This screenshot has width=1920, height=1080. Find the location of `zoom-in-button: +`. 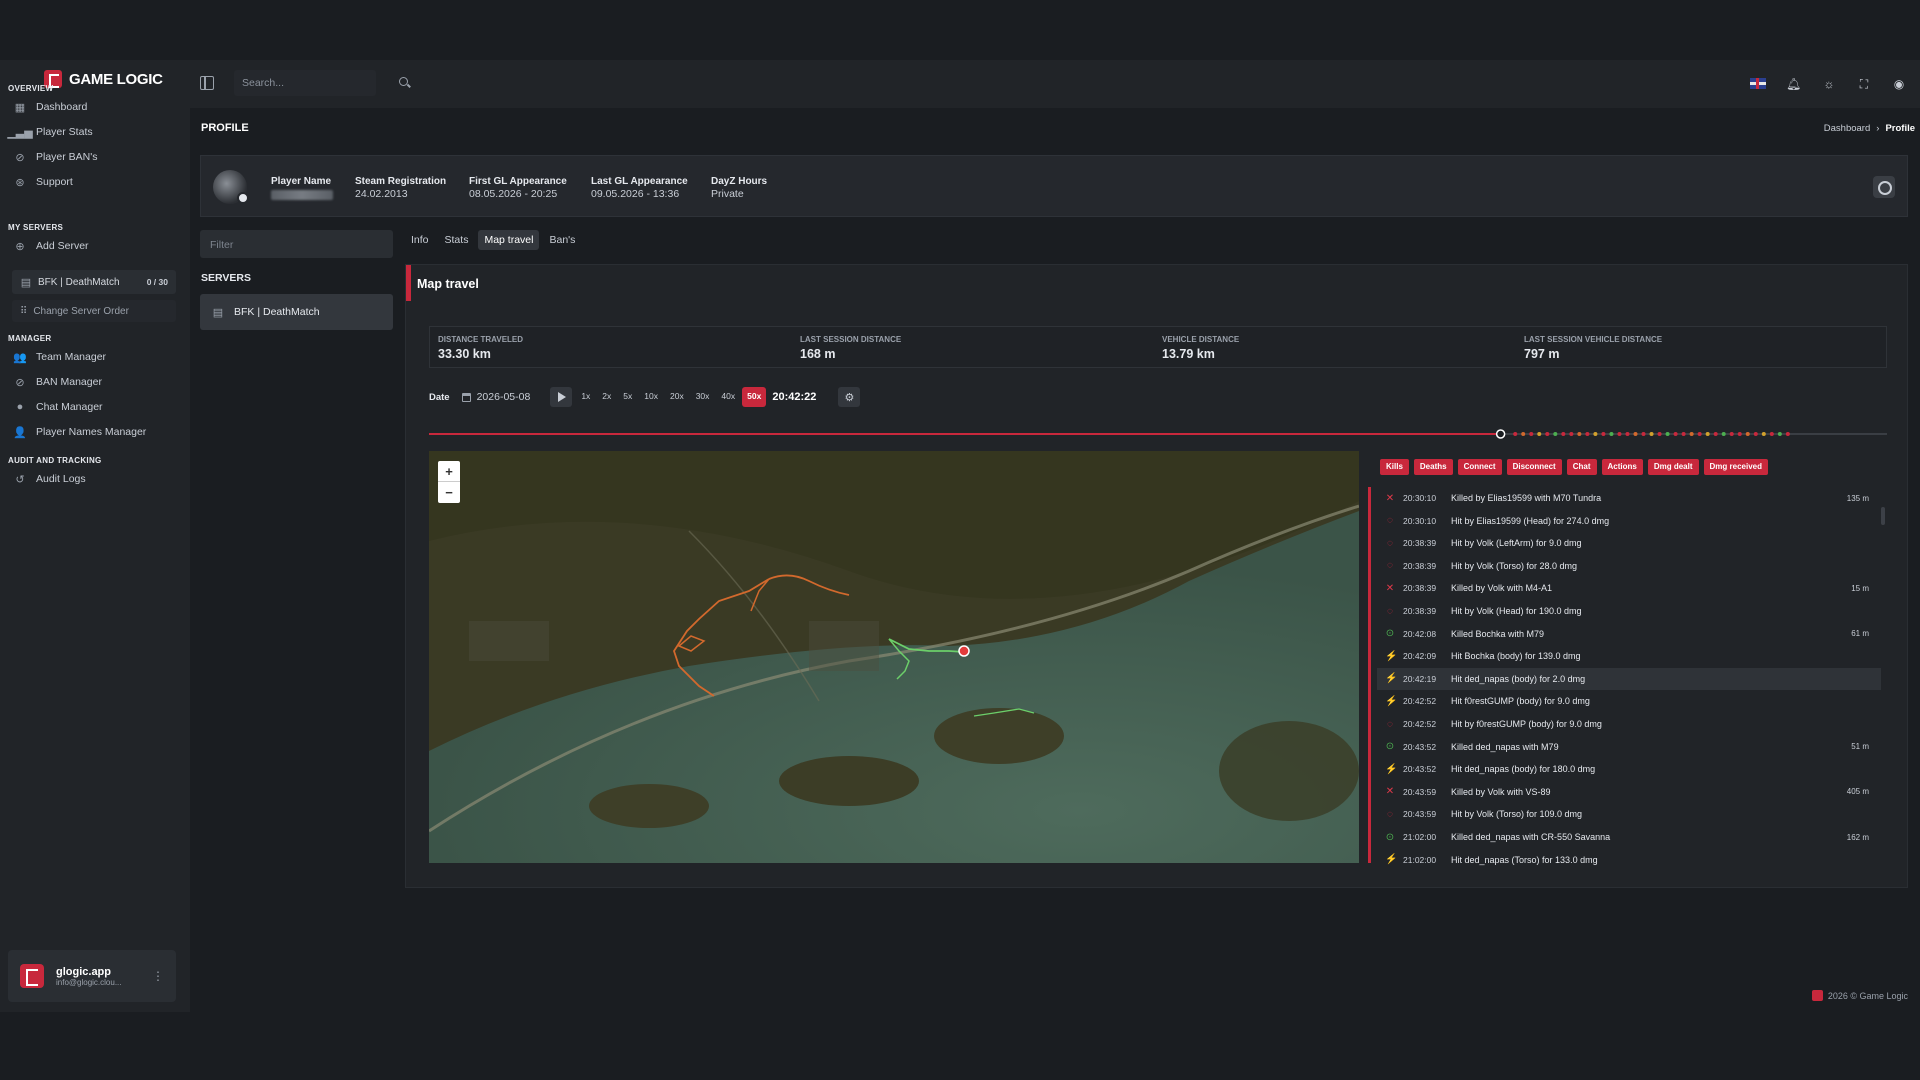

zoom-in-button: + is located at coordinates (449, 471).